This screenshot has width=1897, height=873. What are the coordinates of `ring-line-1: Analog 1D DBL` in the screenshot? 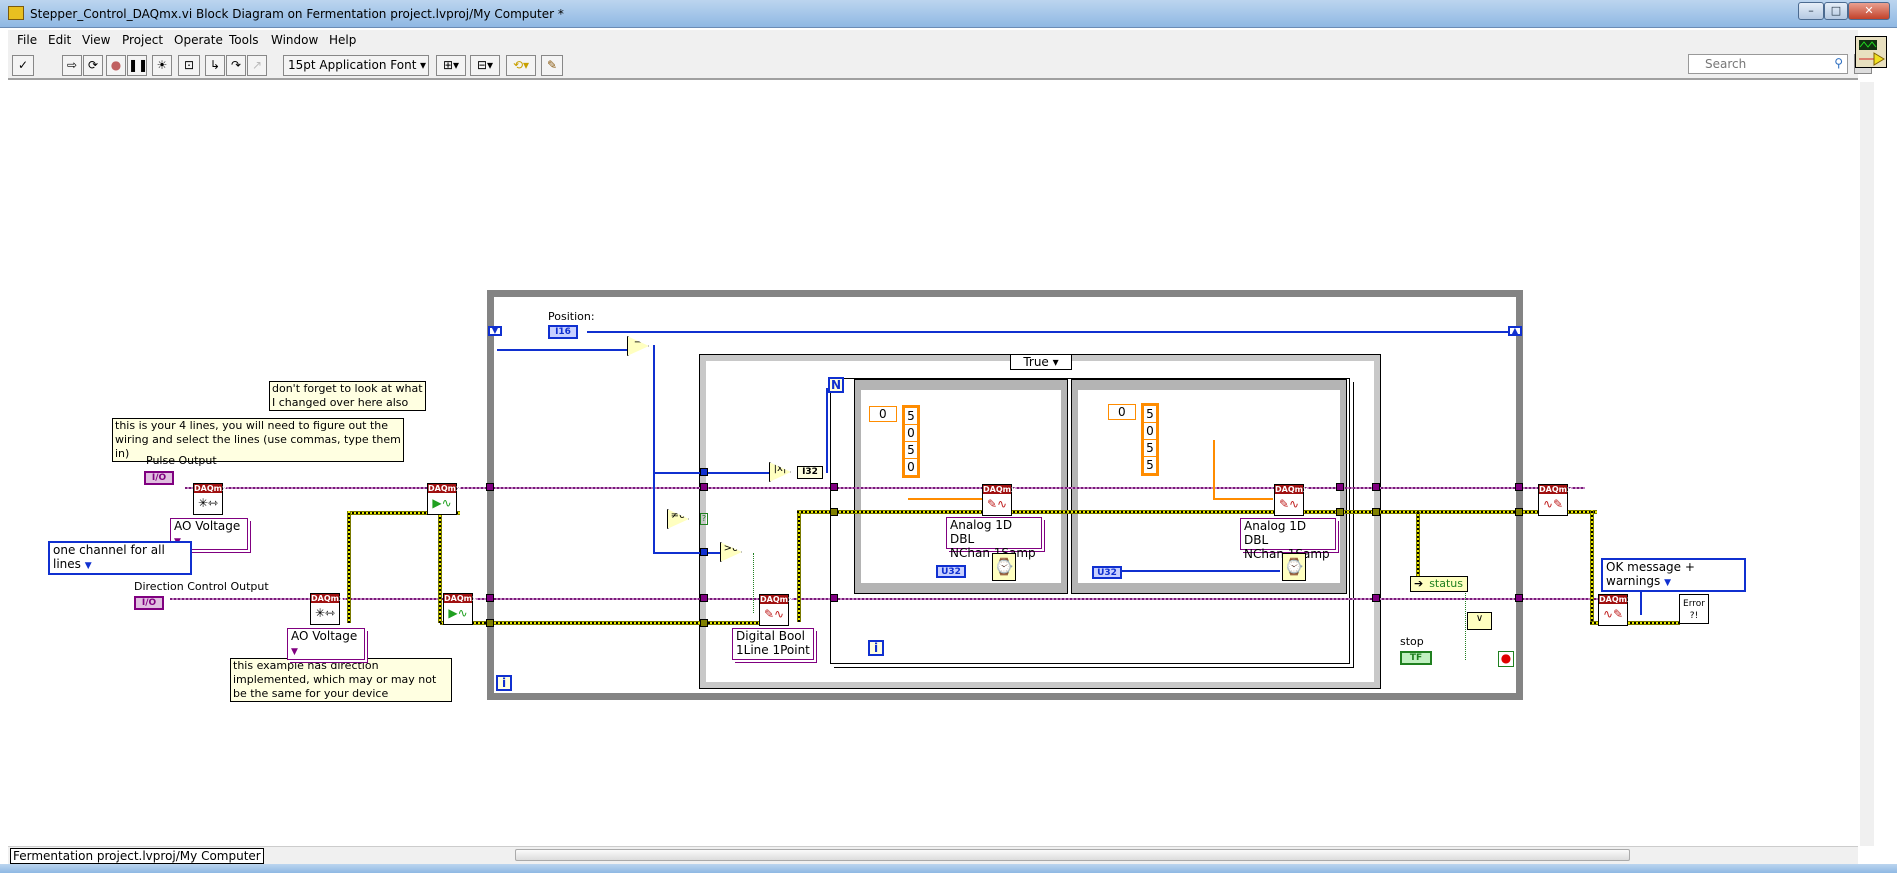 It's located at (1275, 533).